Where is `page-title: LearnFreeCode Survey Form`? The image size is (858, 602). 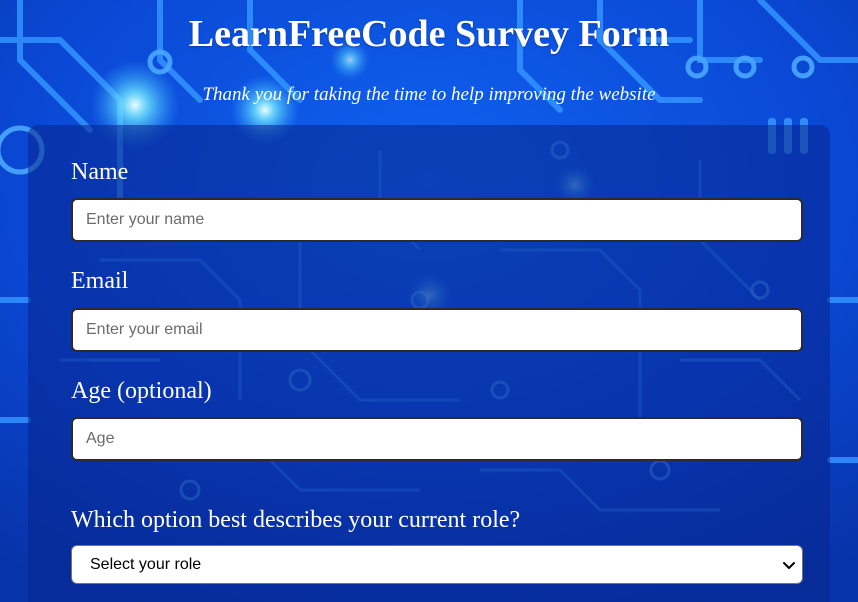 page-title: LearnFreeCode Survey Form is located at coordinates (429, 34).